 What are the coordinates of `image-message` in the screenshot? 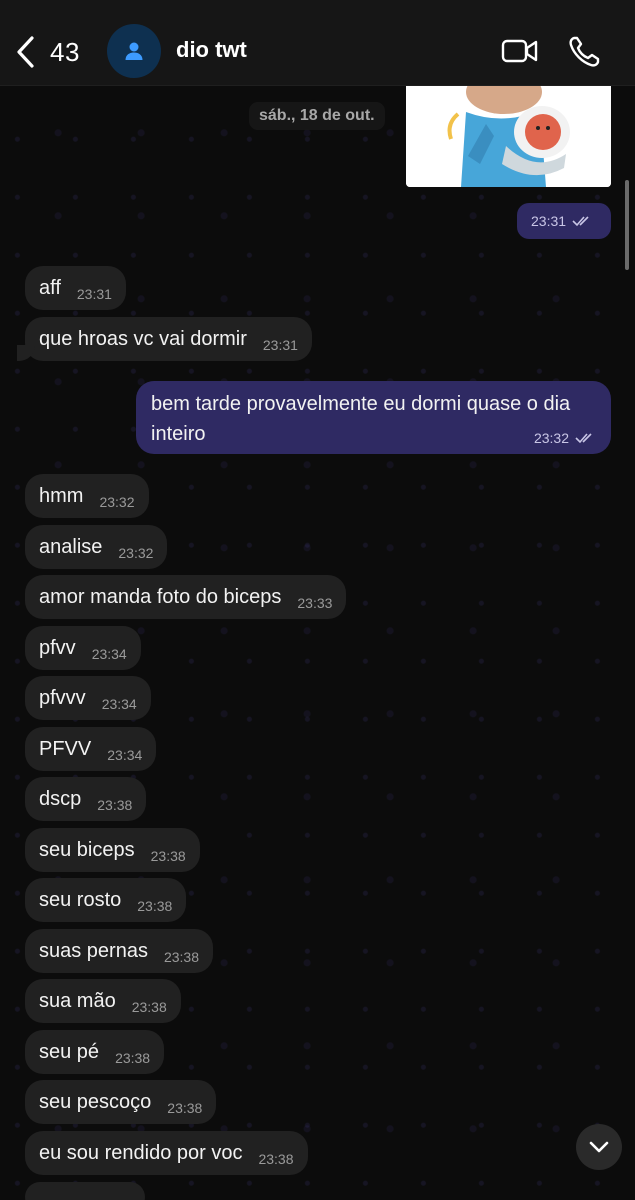 It's located at (508, 135).